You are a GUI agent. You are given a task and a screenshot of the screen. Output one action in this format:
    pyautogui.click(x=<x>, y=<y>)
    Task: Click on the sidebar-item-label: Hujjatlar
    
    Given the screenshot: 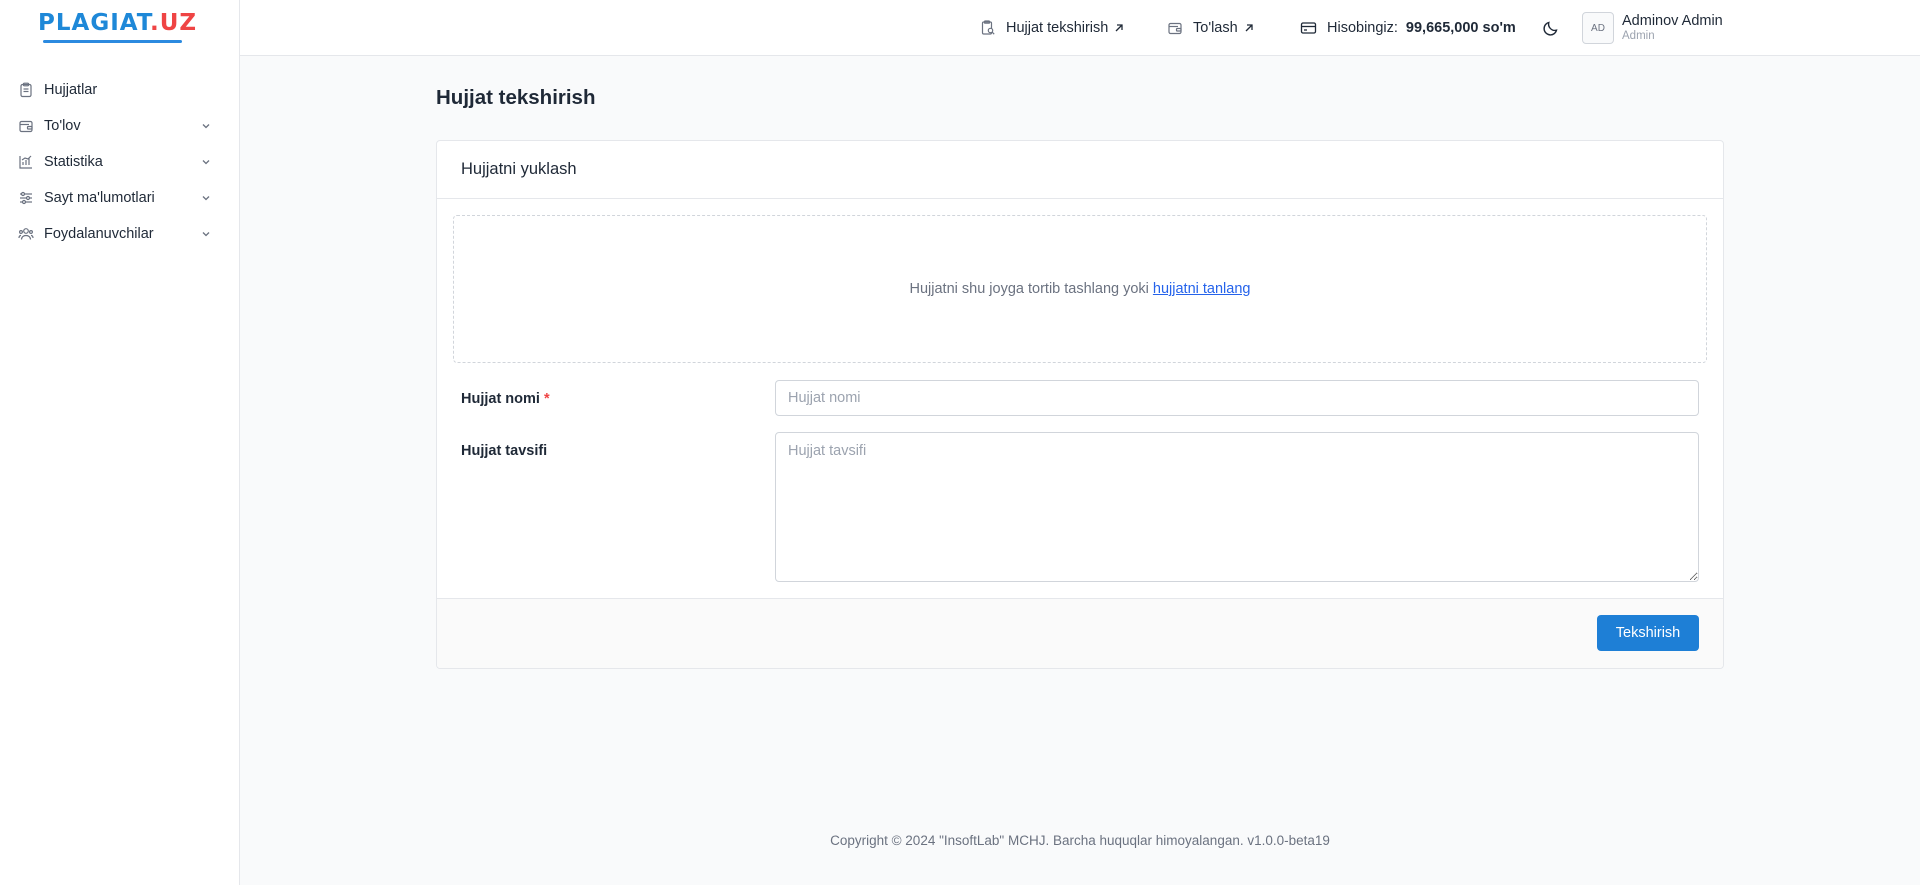 What is the action you would take?
    pyautogui.click(x=71, y=90)
    